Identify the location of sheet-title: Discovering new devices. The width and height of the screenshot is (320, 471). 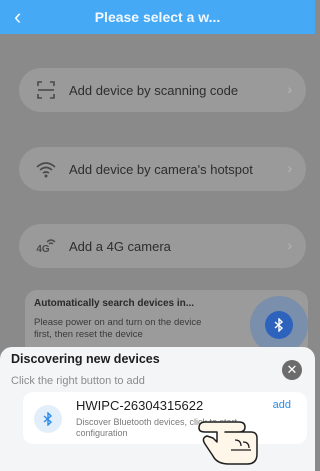
(85, 359).